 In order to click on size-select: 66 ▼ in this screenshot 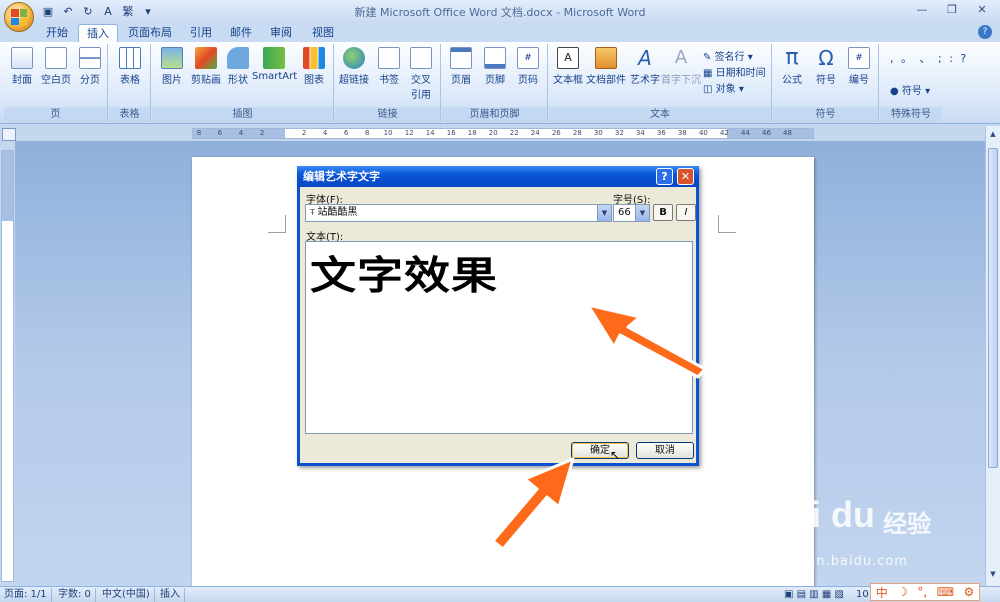, I will do `click(631, 213)`.